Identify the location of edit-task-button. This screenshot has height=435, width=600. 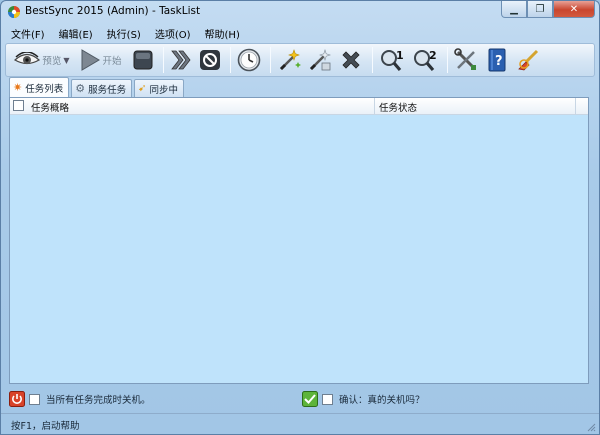
(320, 60).